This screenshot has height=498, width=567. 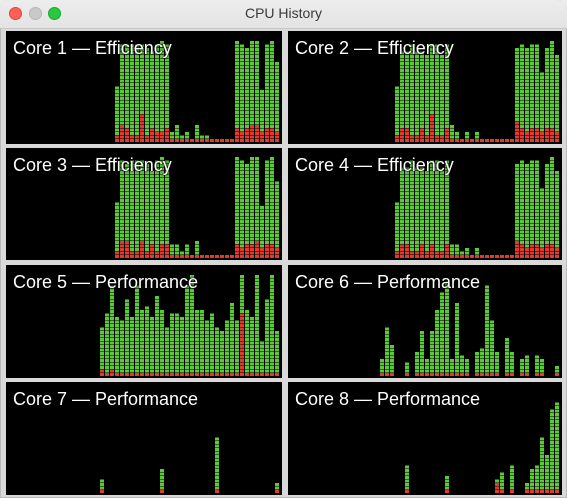 I want to click on title-bar: CPU History, so click(x=283, y=14).